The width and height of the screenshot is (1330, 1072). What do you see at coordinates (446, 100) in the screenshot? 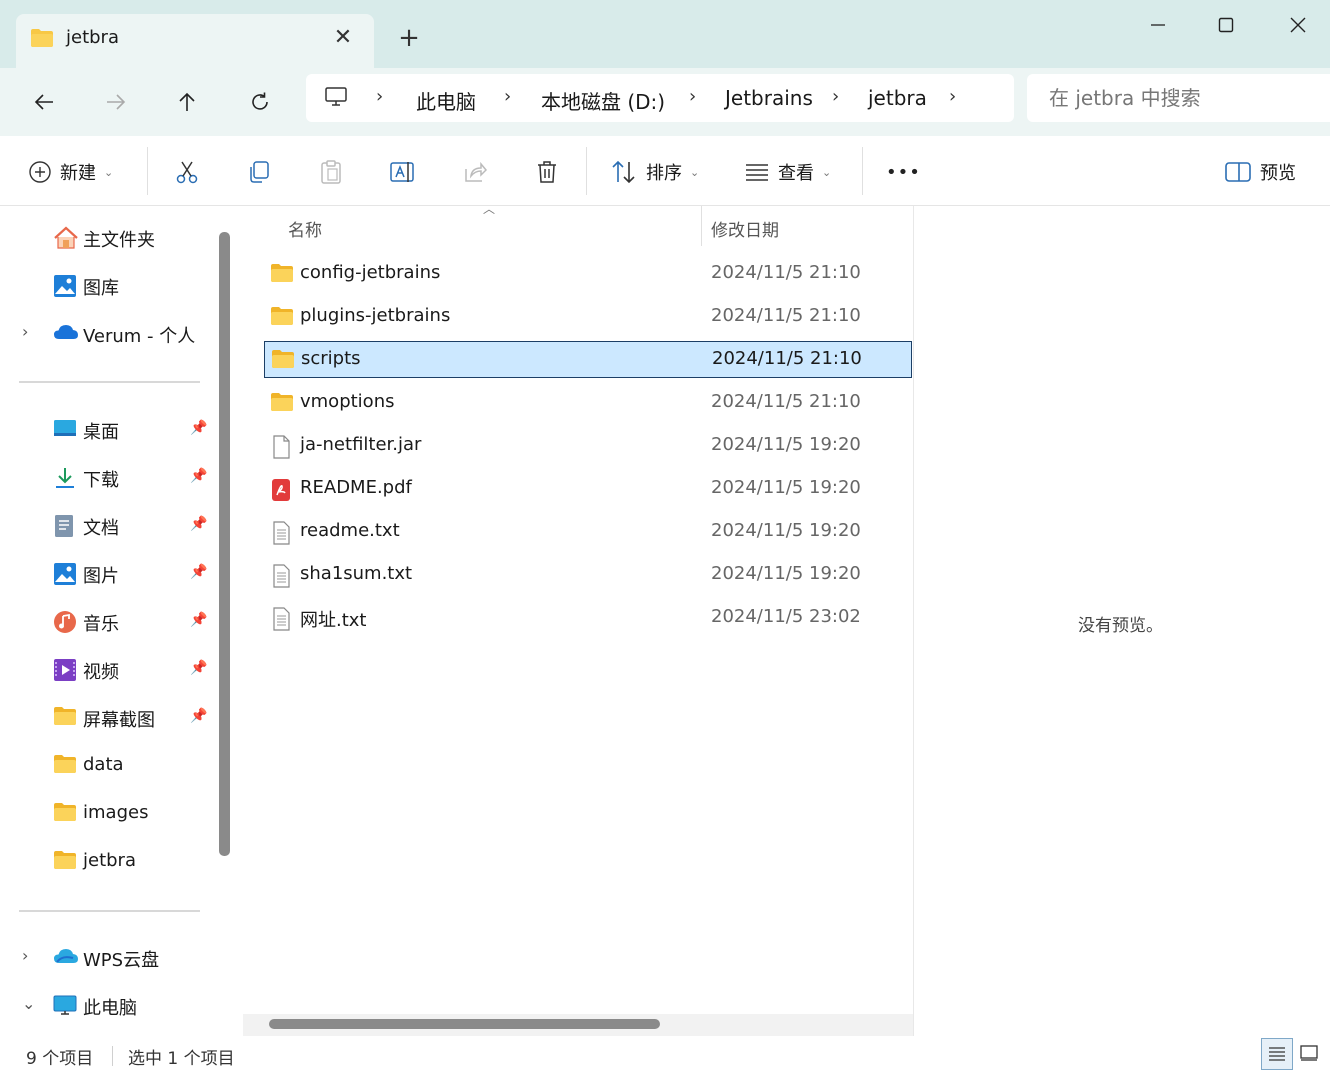
I see `breadcrumb-this-pc: 此电脑` at bounding box center [446, 100].